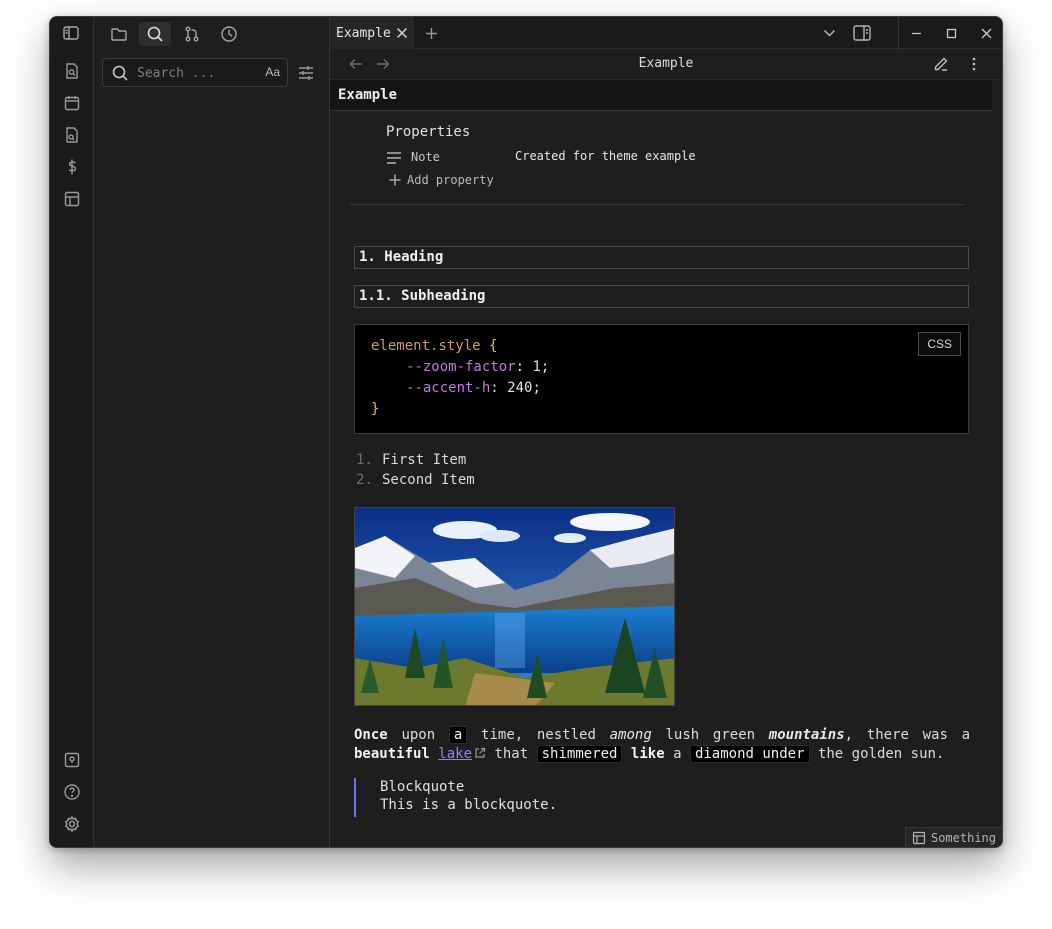  What do you see at coordinates (363, 33) in the screenshot?
I see `tab-label: Example` at bounding box center [363, 33].